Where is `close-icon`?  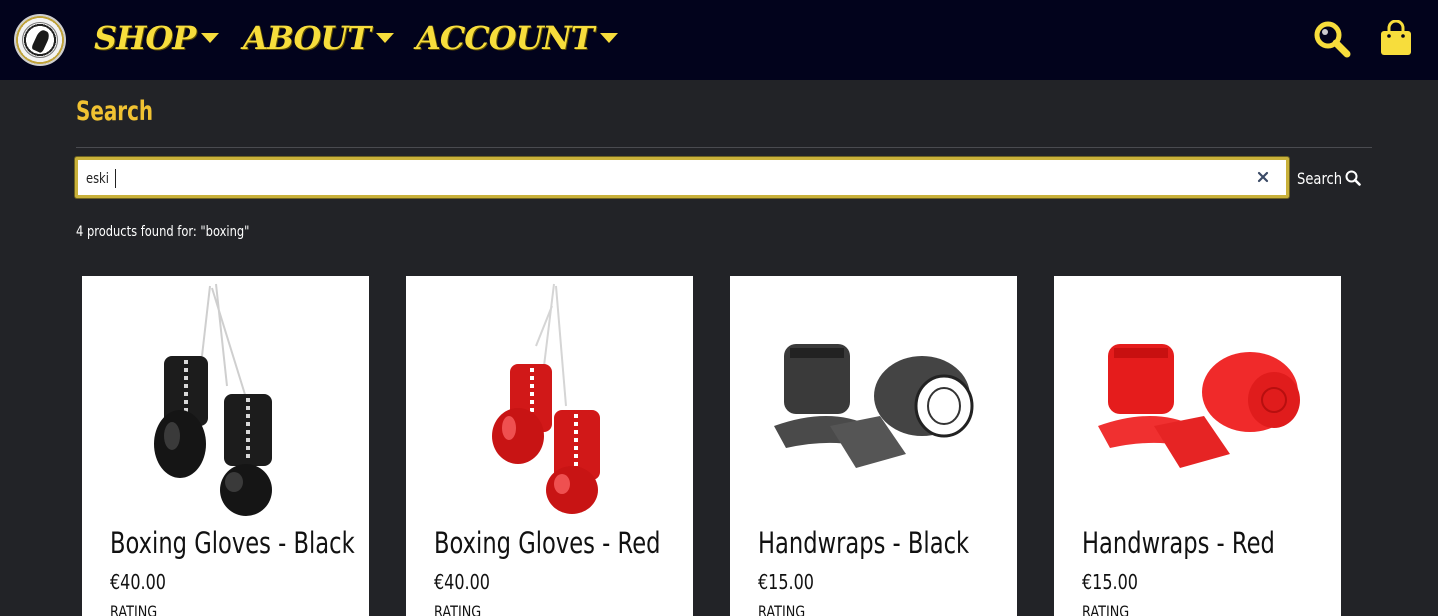 close-icon is located at coordinates (1263, 177).